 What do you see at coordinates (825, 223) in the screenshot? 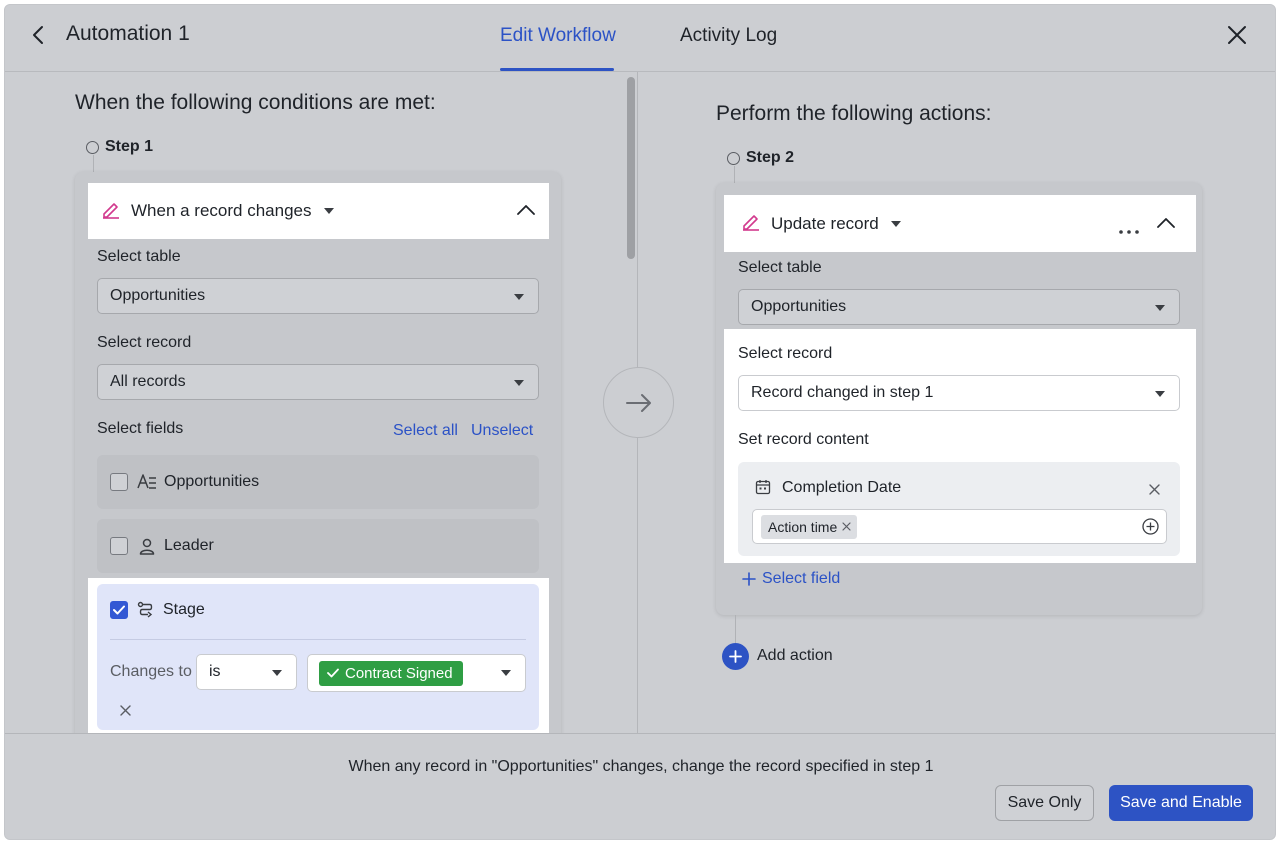
I see `action-type-label: Update record` at bounding box center [825, 223].